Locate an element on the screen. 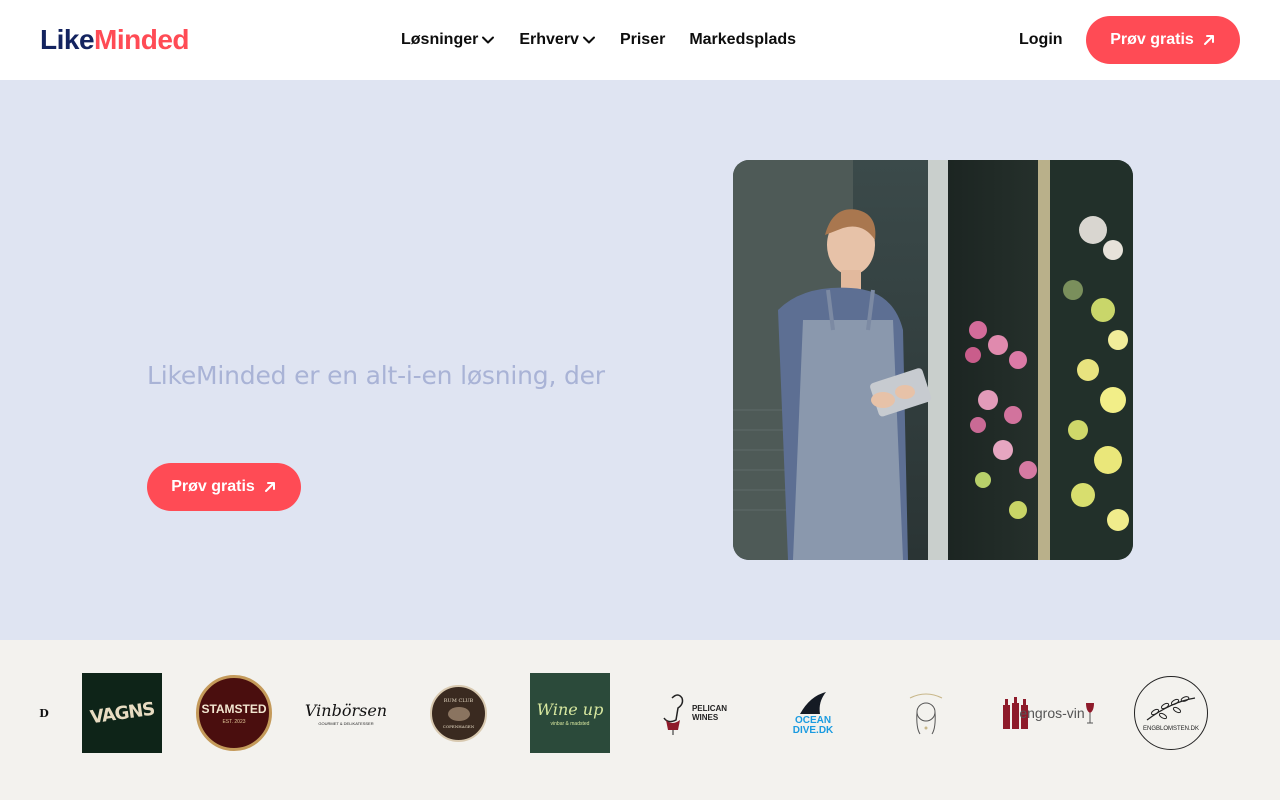  partner-logo-vagns-text: VAGNS is located at coordinates (122, 713).